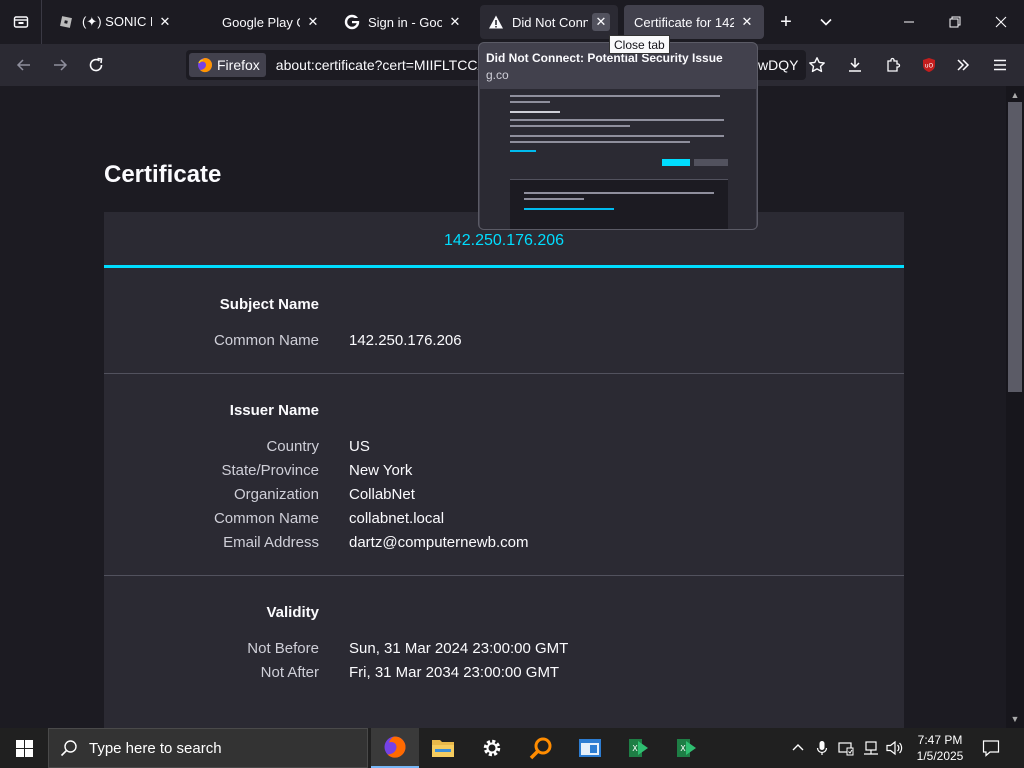  I want to click on notifications-button, so click(991, 748).